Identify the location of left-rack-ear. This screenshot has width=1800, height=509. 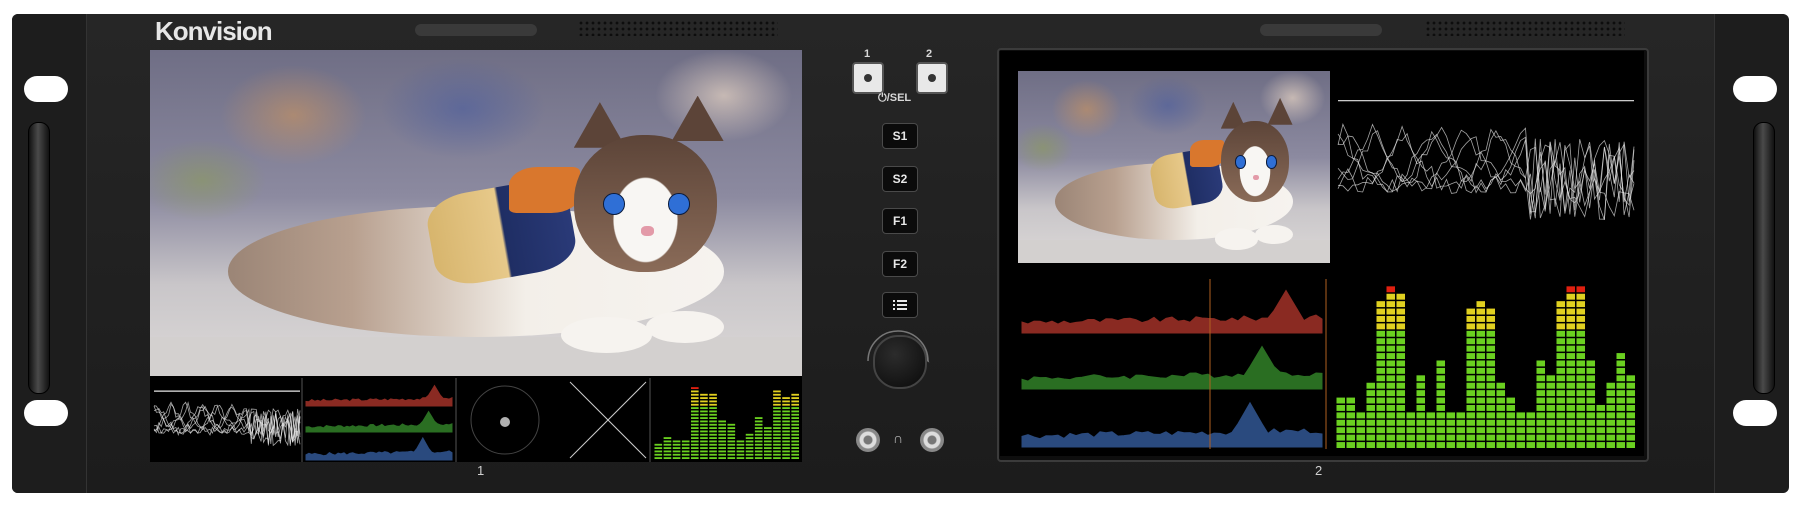
(49, 253).